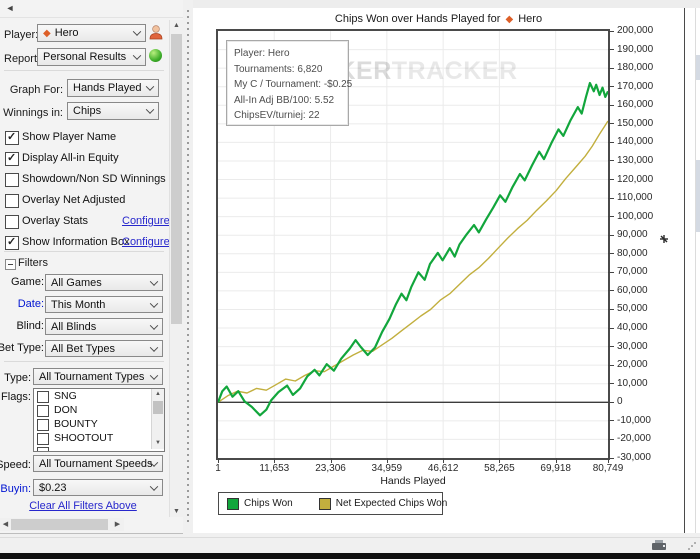 This screenshot has width=700, height=559. I want to click on checkbox-row-showdown-non-sd-winnings: Showdown/Non SD Winnings, so click(93, 181).